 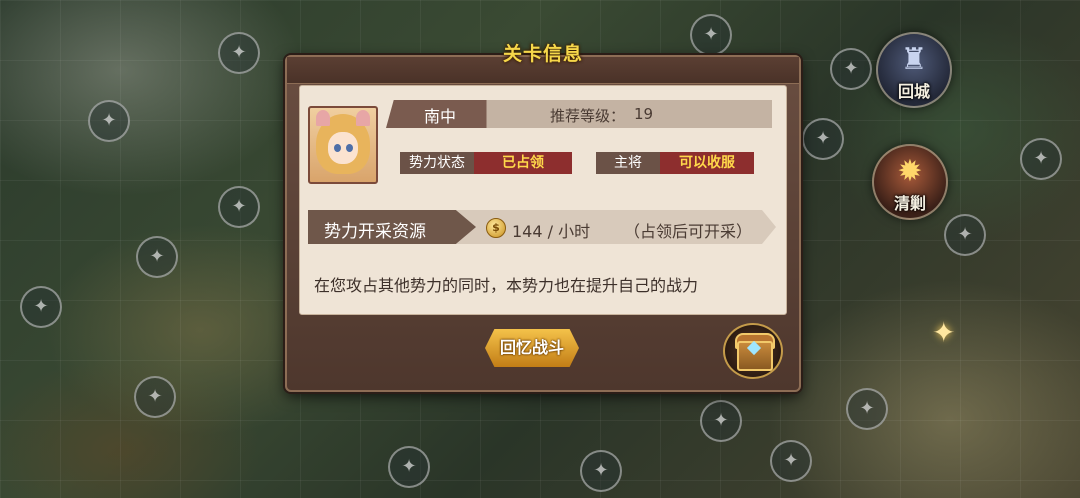 I want to click on recommended-level-label: 推荐等级：, so click(x=588, y=116).